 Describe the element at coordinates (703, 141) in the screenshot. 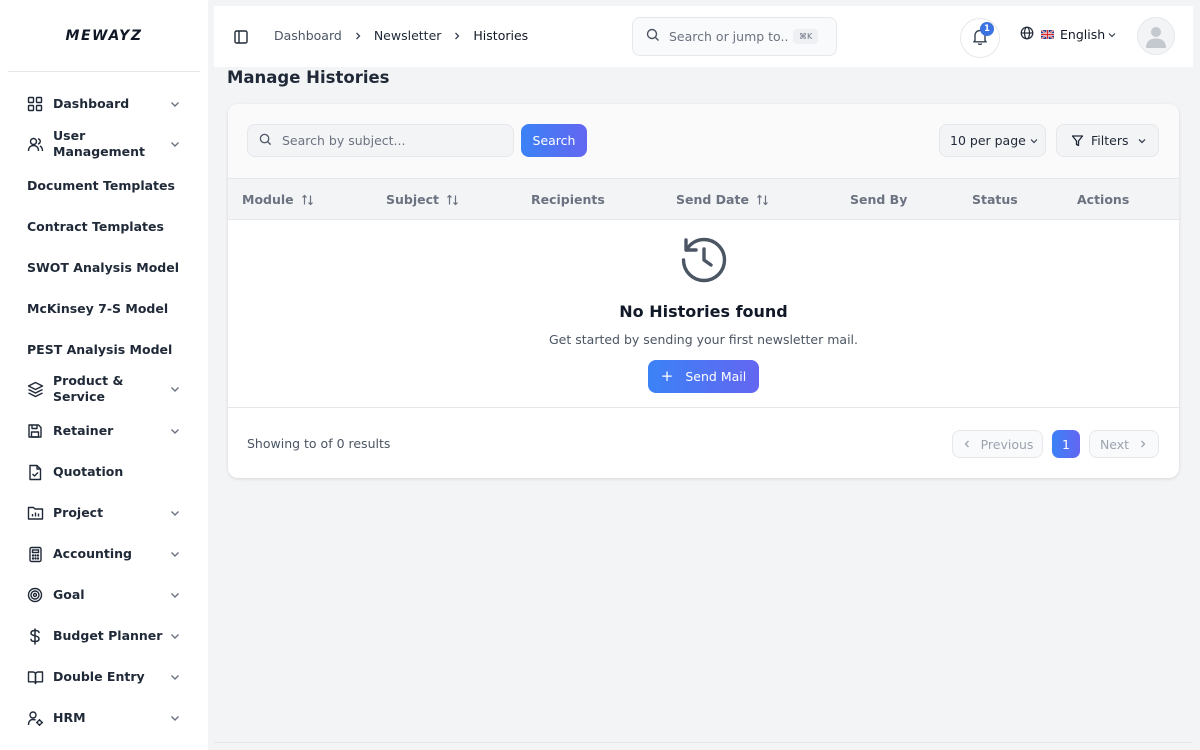

I see `card-toolbar: Search 10 per page Filters` at that location.